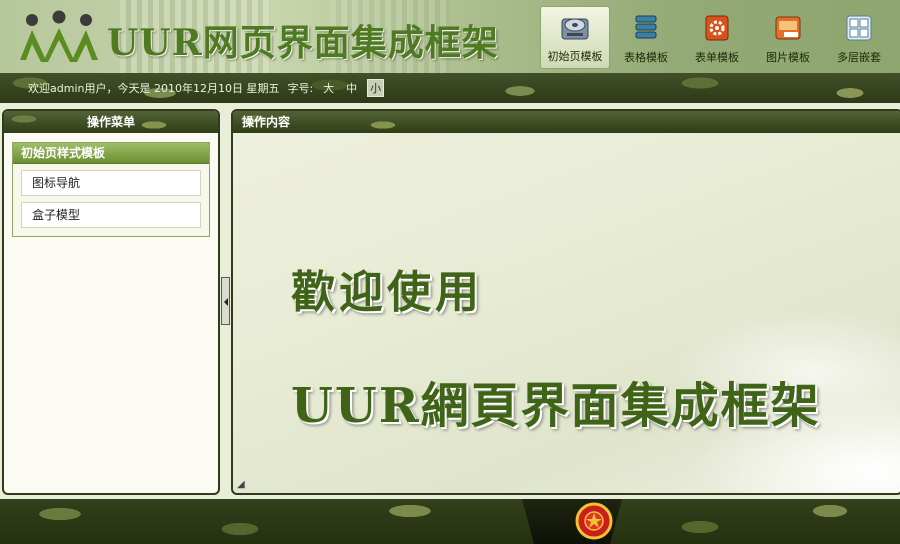 Image resolution: width=900 pixels, height=544 pixels. Describe the element at coordinates (646, 57) in the screenshot. I see `nav-label: 表格模板` at that location.